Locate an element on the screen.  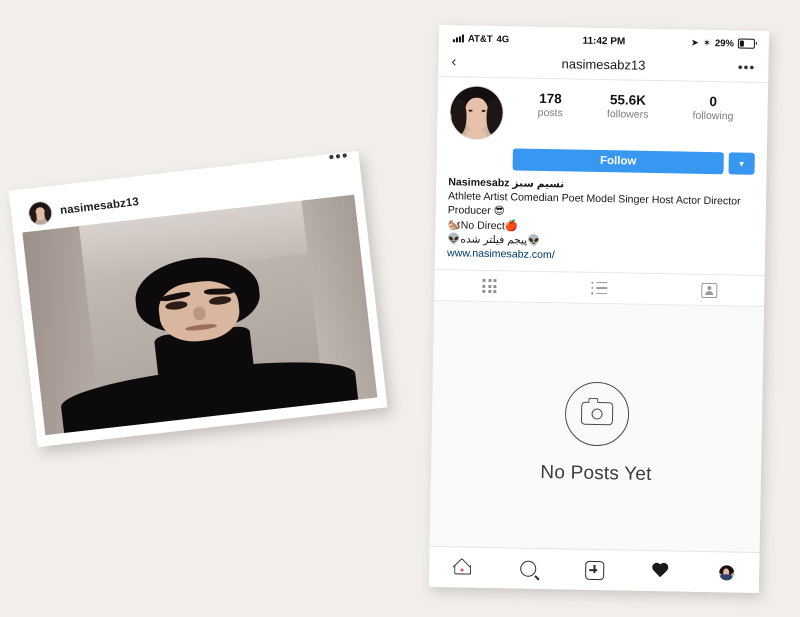
stat-followers-value: 55.6K is located at coordinates (628, 100).